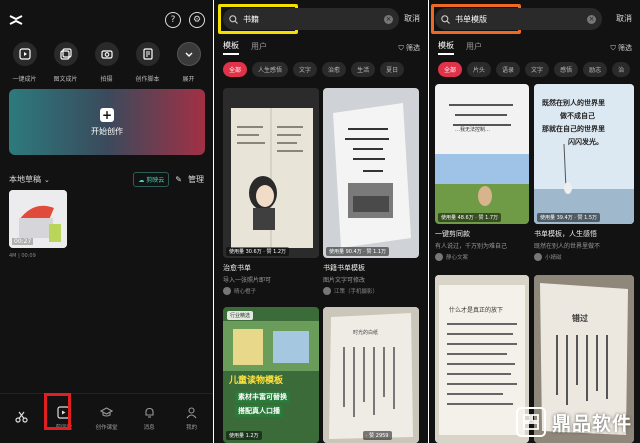  I want to click on filter-icon: ⛉, so click(613, 47).